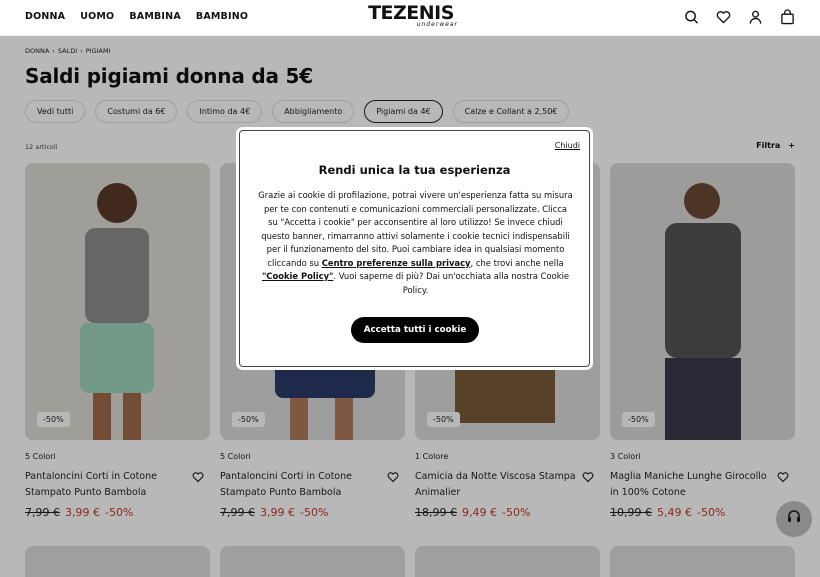  I want to click on close-button: Chiudi, so click(567, 145).